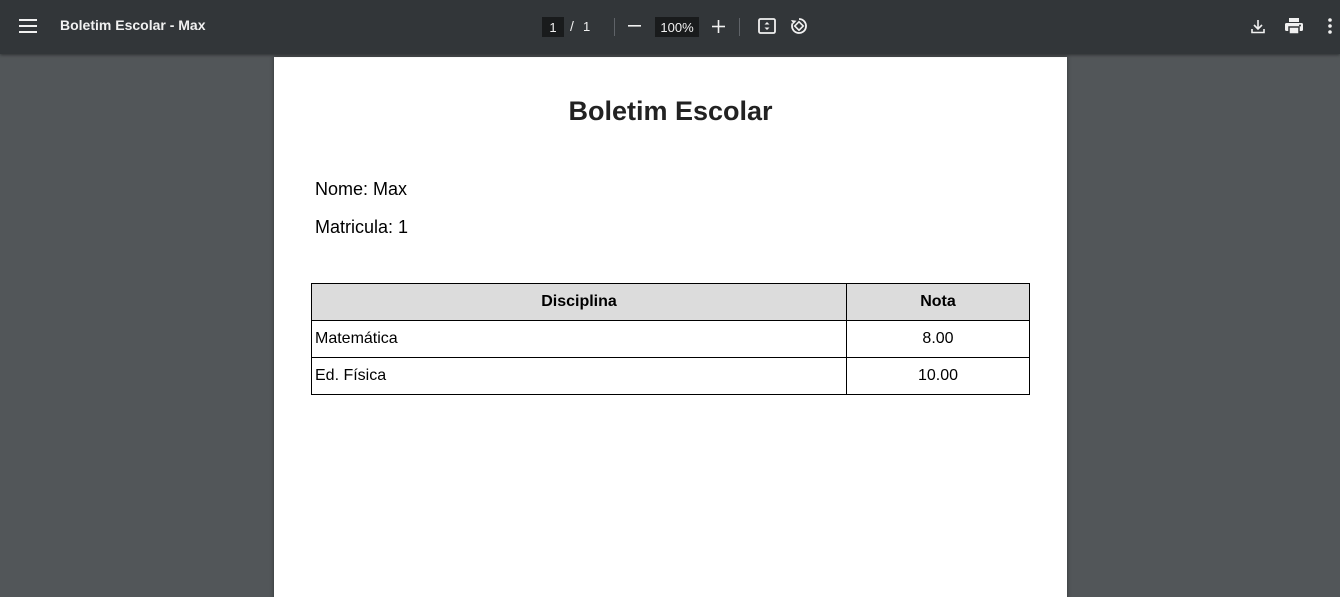  I want to click on minus-icon, so click(634, 26).